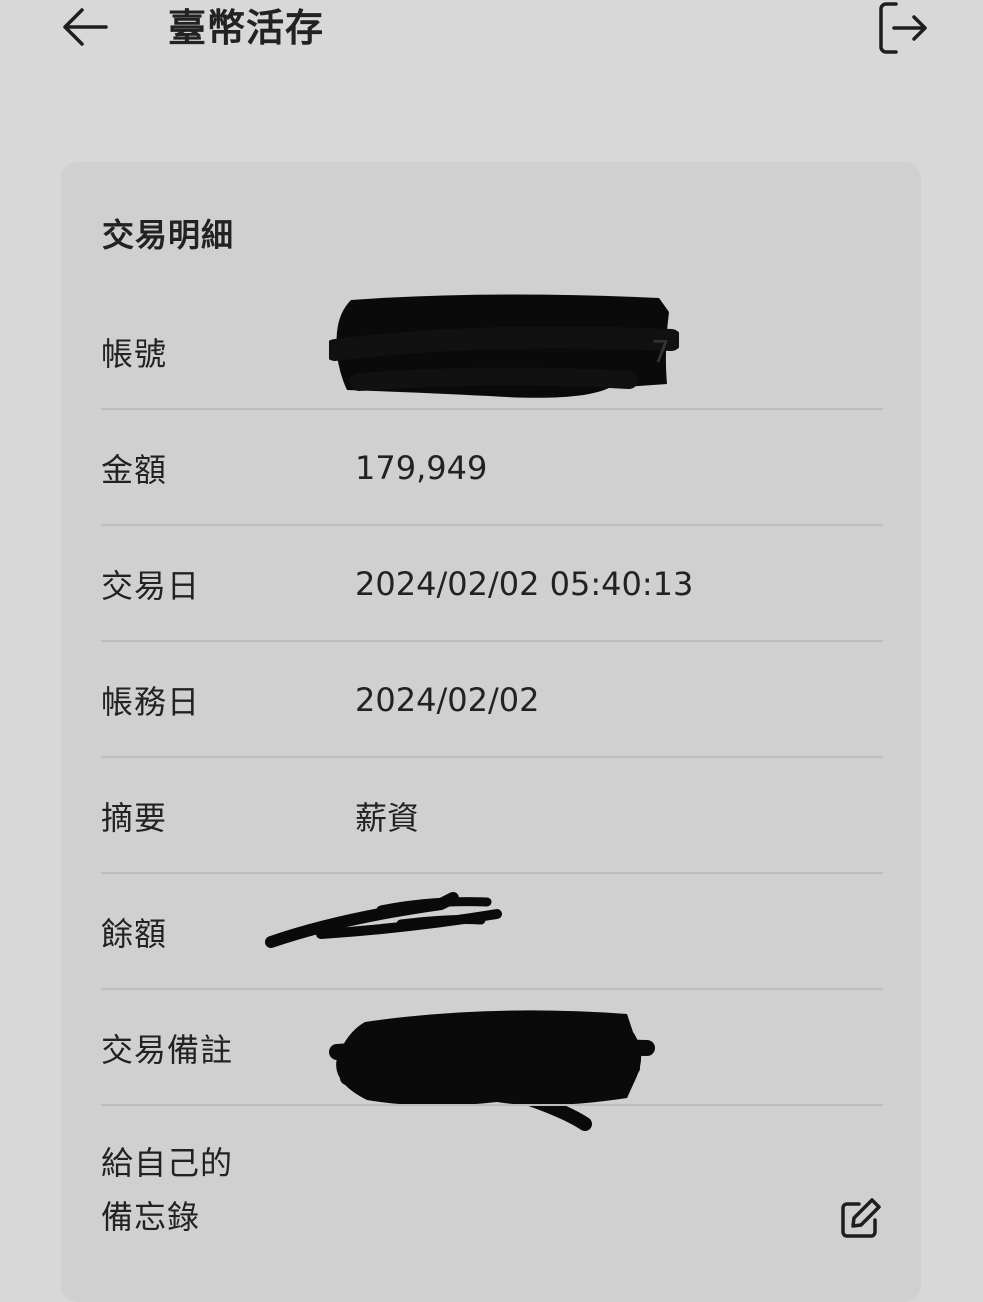 This screenshot has height=1302, width=983. Describe the element at coordinates (167, 1190) in the screenshot. I see `memo-label: 給自己的 備忘錄` at that location.